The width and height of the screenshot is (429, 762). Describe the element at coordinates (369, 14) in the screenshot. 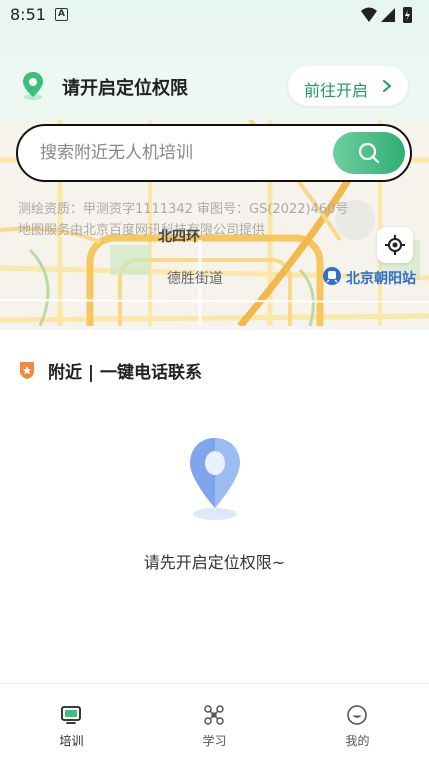

I see `wifi-icon` at that location.